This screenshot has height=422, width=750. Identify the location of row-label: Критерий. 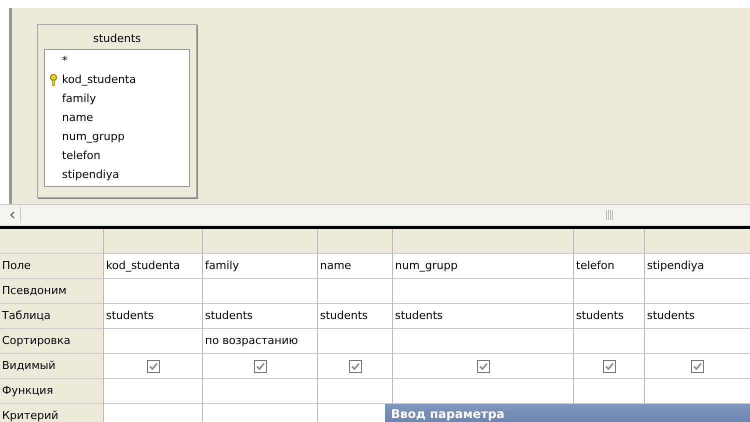
(51, 413).